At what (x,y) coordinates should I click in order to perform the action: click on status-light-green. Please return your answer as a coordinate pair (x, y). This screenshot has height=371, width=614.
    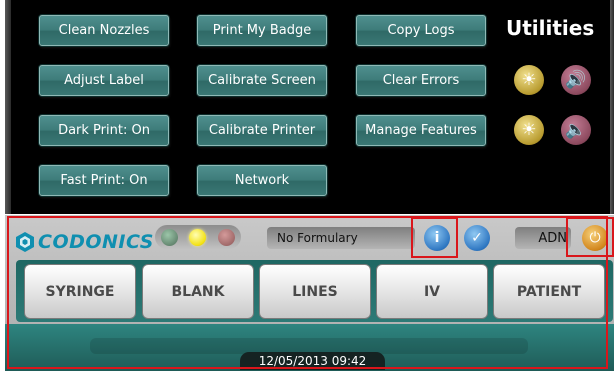
    Looking at the image, I should click on (169, 237).